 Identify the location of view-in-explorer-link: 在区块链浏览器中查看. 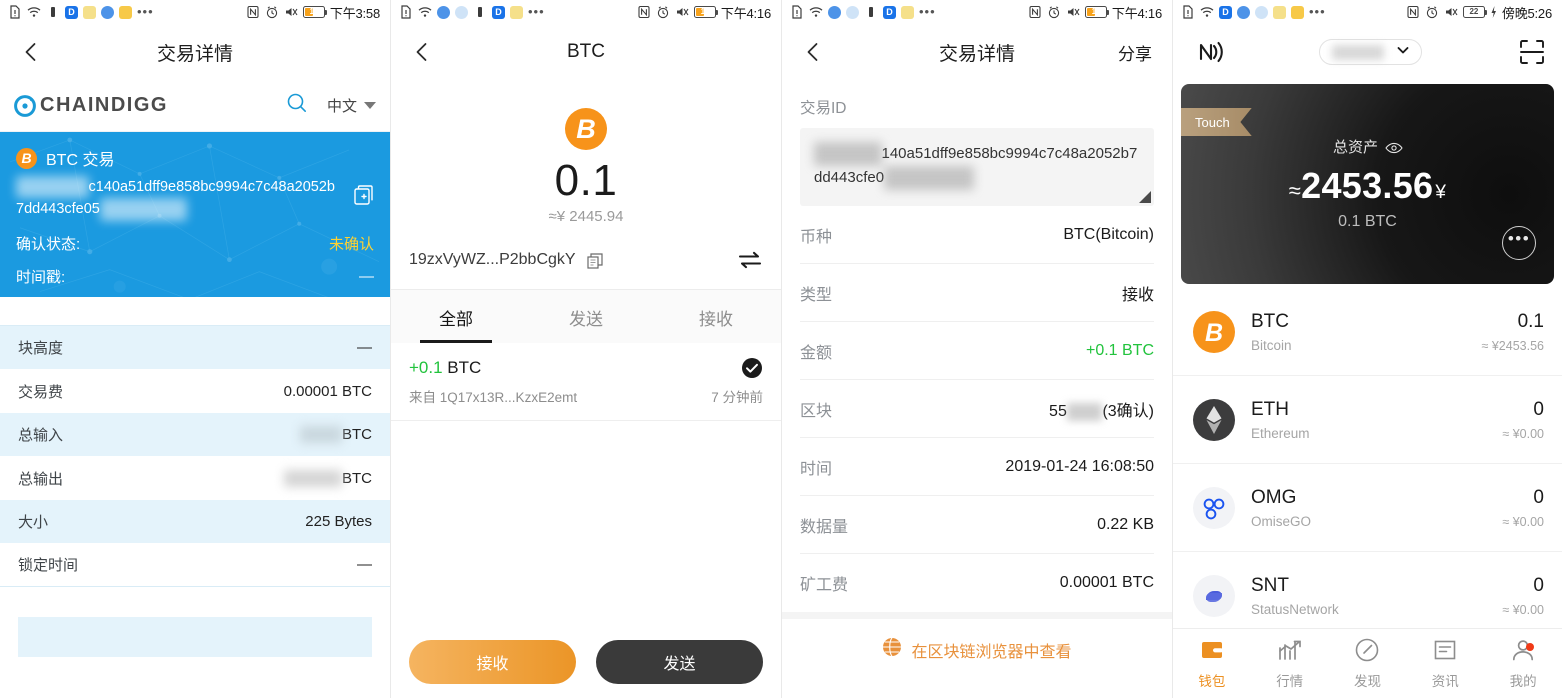
(977, 649).